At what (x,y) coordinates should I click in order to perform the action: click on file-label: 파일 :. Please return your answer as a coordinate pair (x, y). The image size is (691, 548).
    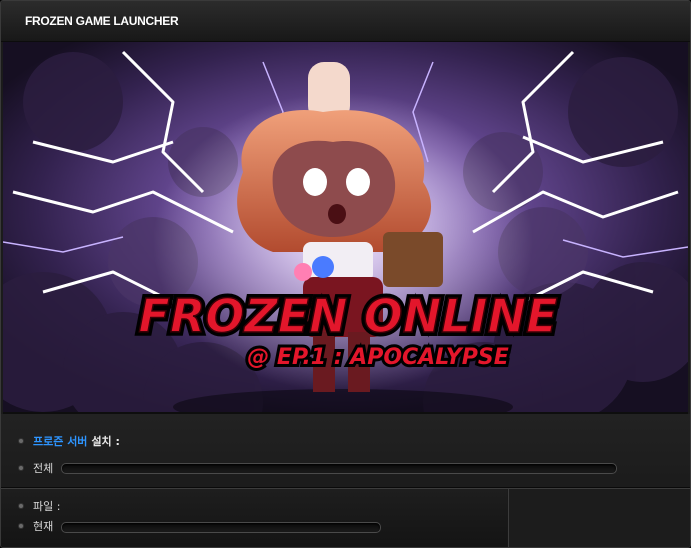
    Looking at the image, I should click on (47, 506).